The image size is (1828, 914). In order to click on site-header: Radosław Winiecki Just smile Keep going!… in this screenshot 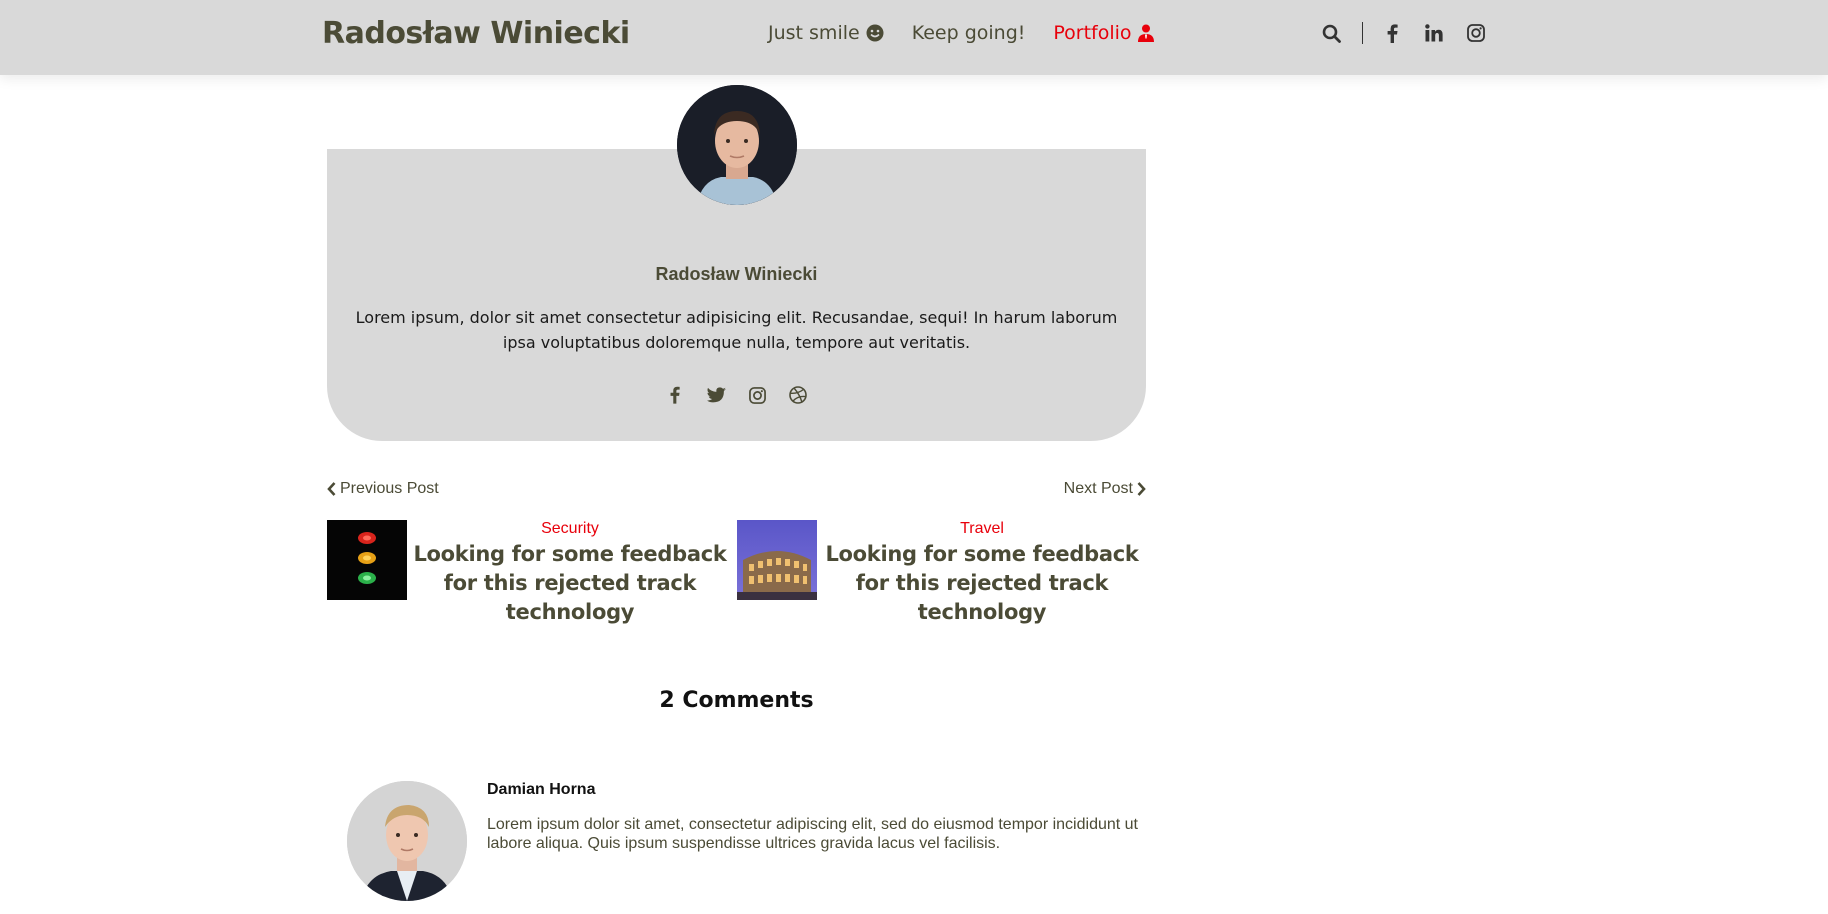, I will do `click(914, 37)`.